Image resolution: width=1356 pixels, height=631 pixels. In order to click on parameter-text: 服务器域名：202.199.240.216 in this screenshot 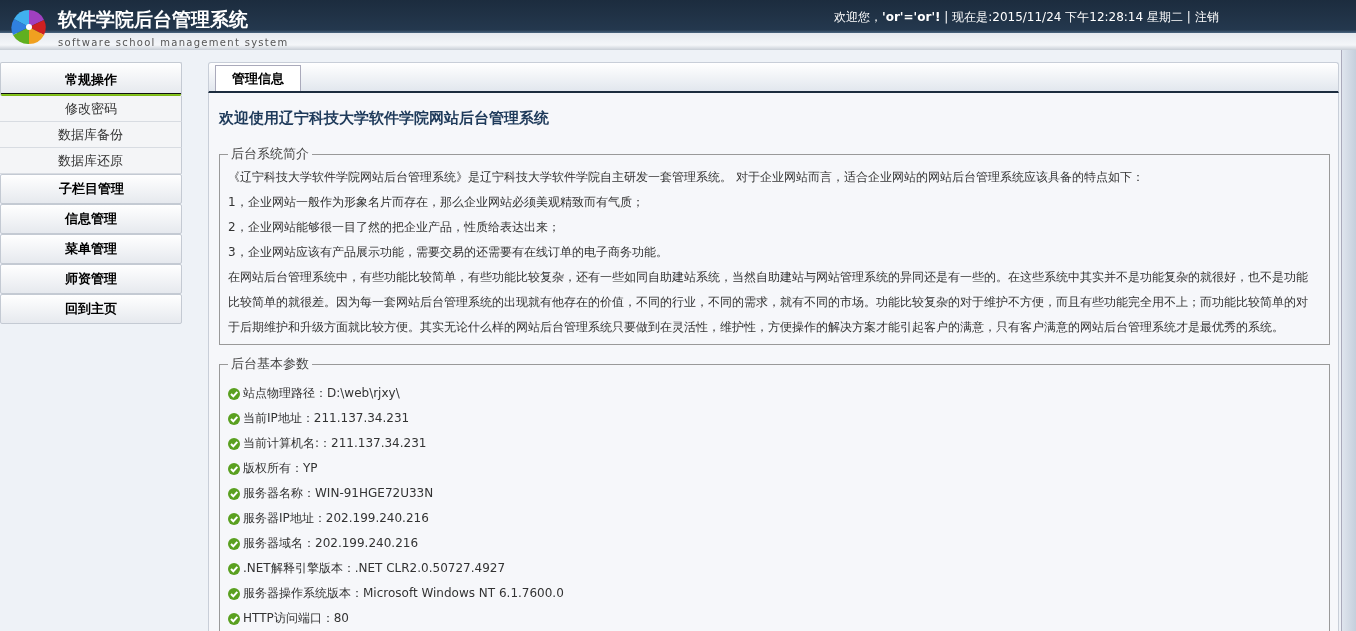, I will do `click(331, 543)`.